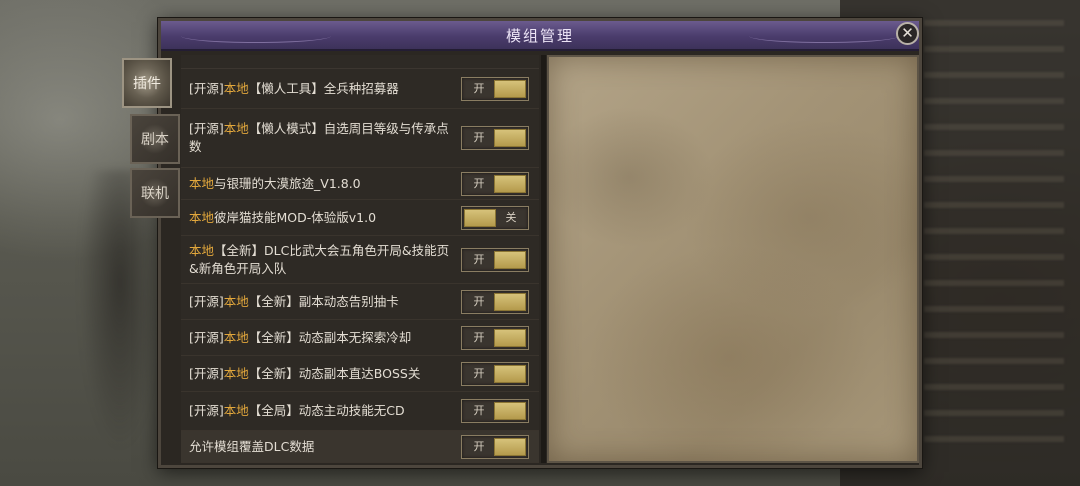  I want to click on list-item: 本地【全新】DLC比武大会五角色开局&技能页&新角色开局入队 开, so click(360, 260).